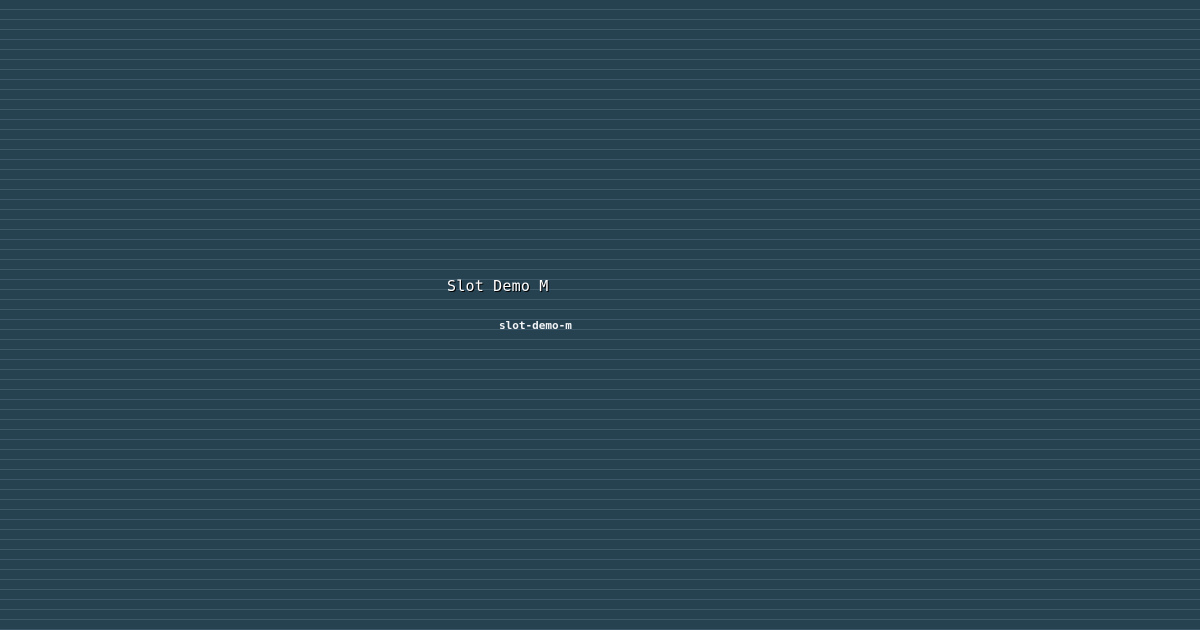  I want to click on page-title: Slot Demo M, so click(498, 286).